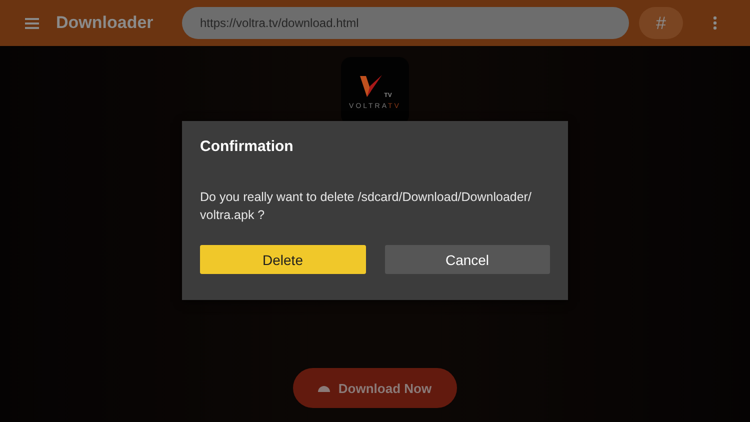  I want to click on download-button: Download Now, so click(375, 388).